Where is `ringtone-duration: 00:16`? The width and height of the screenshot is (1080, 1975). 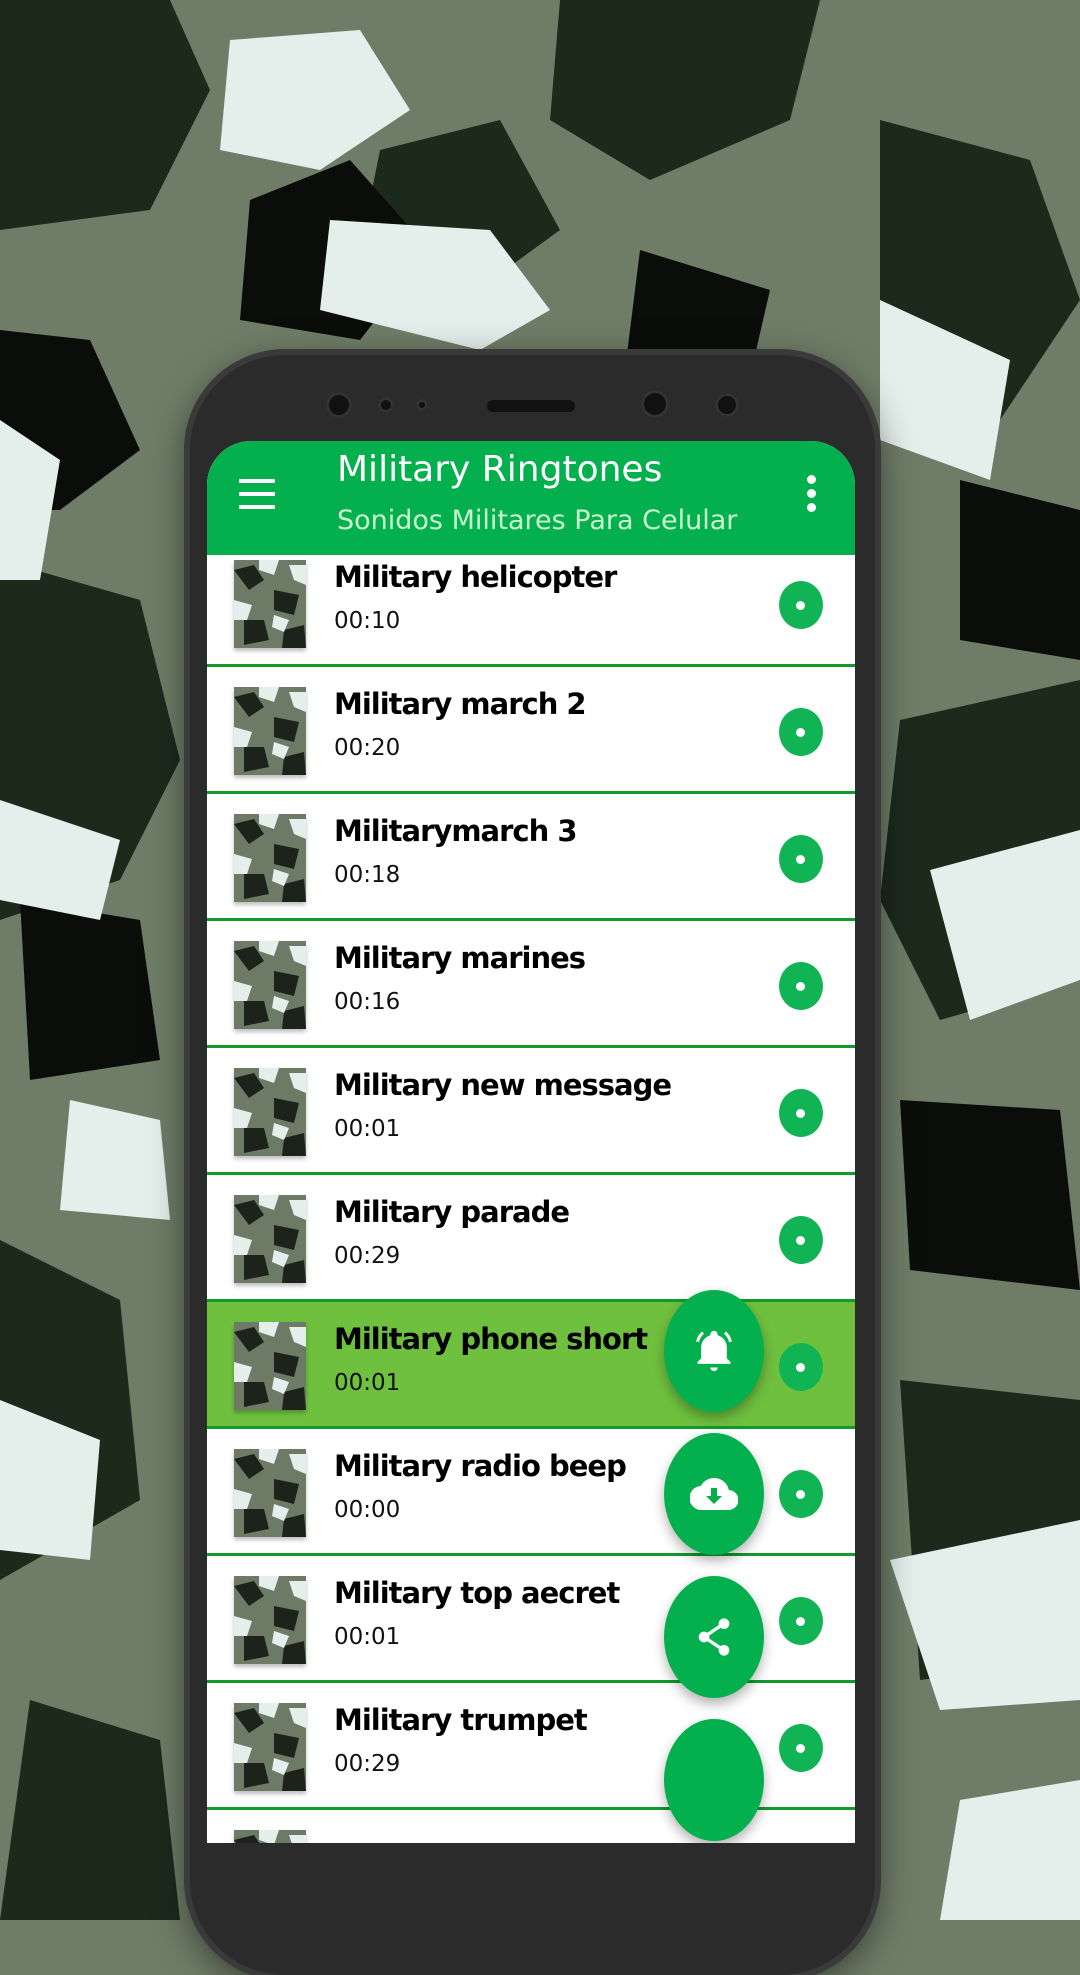
ringtone-duration: 00:16 is located at coordinates (367, 1002).